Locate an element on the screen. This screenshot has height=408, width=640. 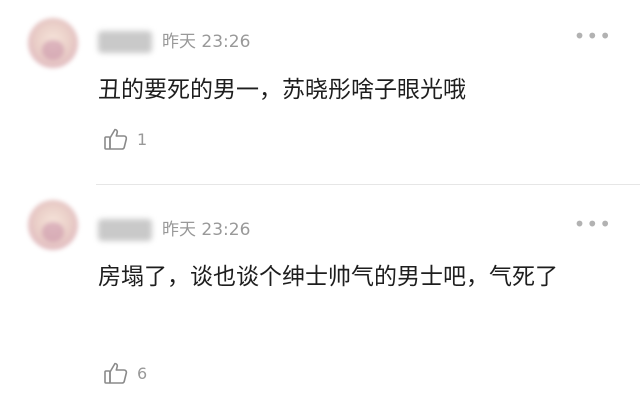
like-button: 1 is located at coordinates (125, 139).